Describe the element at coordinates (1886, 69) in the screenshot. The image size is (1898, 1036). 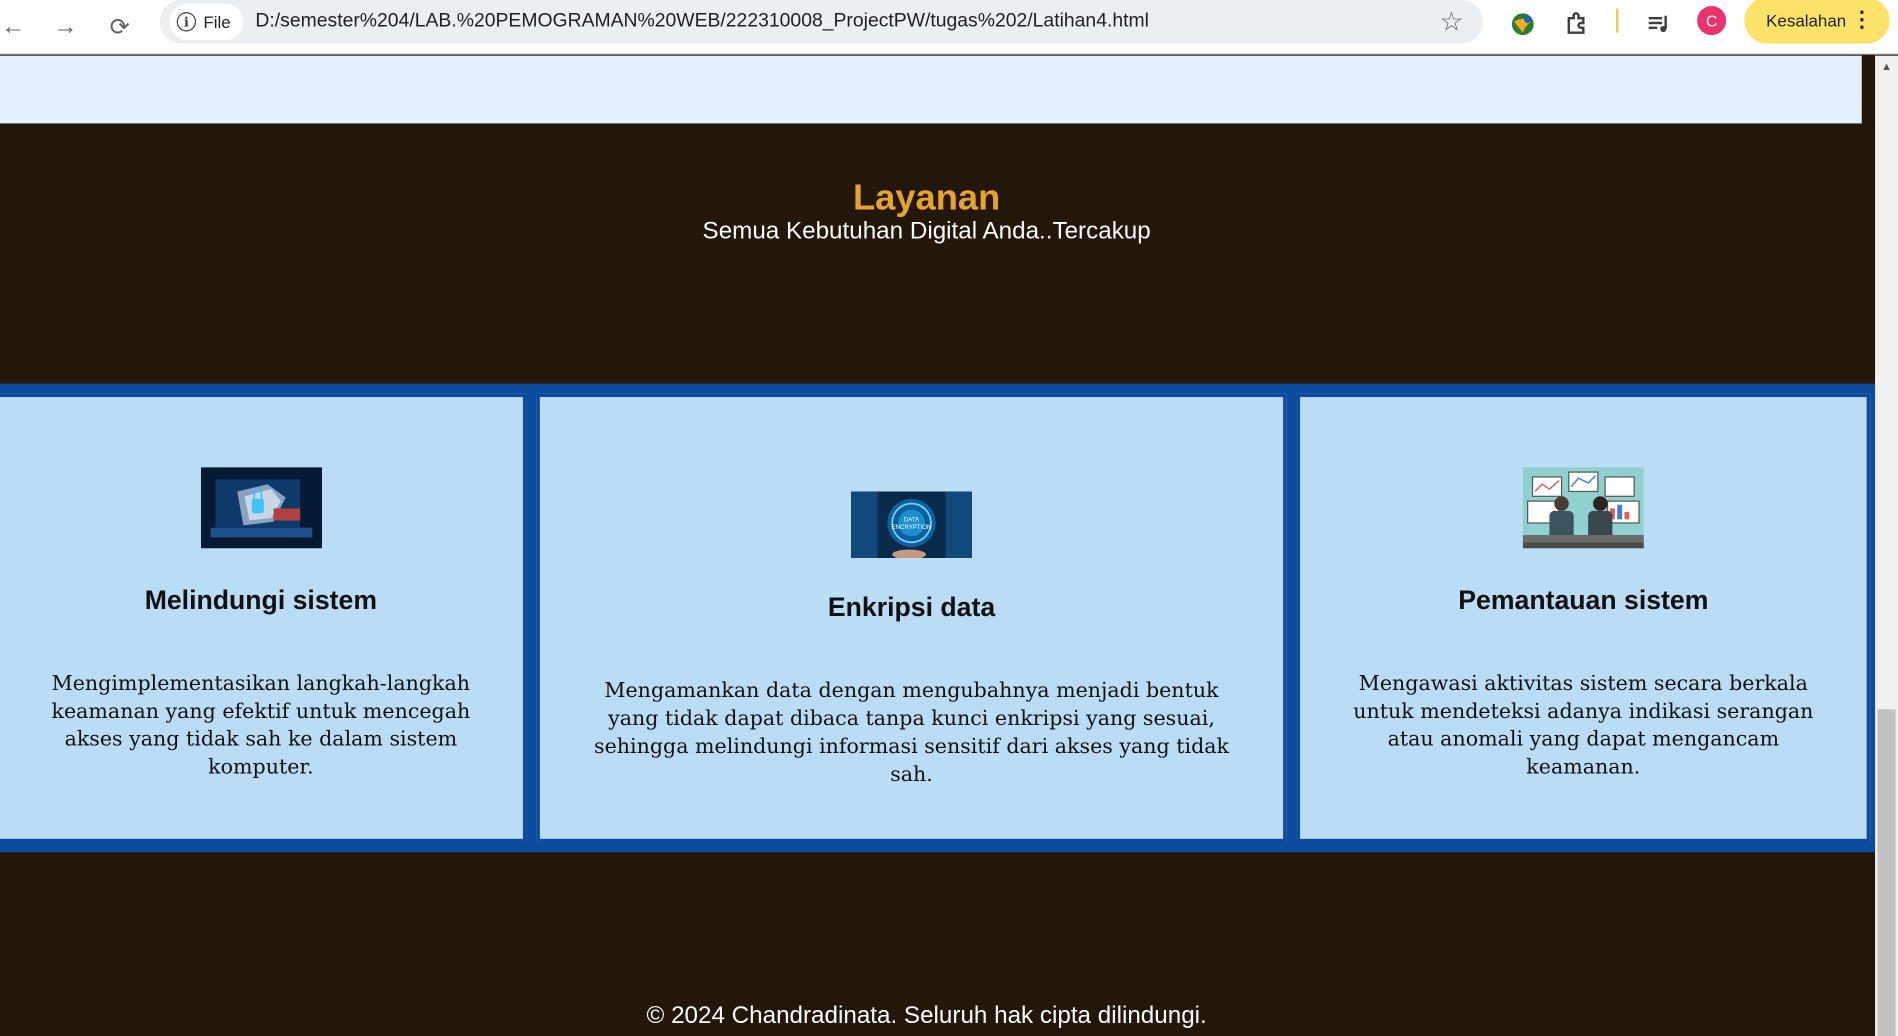
I see `scroll-up-arrow-icon: ▲` at that location.